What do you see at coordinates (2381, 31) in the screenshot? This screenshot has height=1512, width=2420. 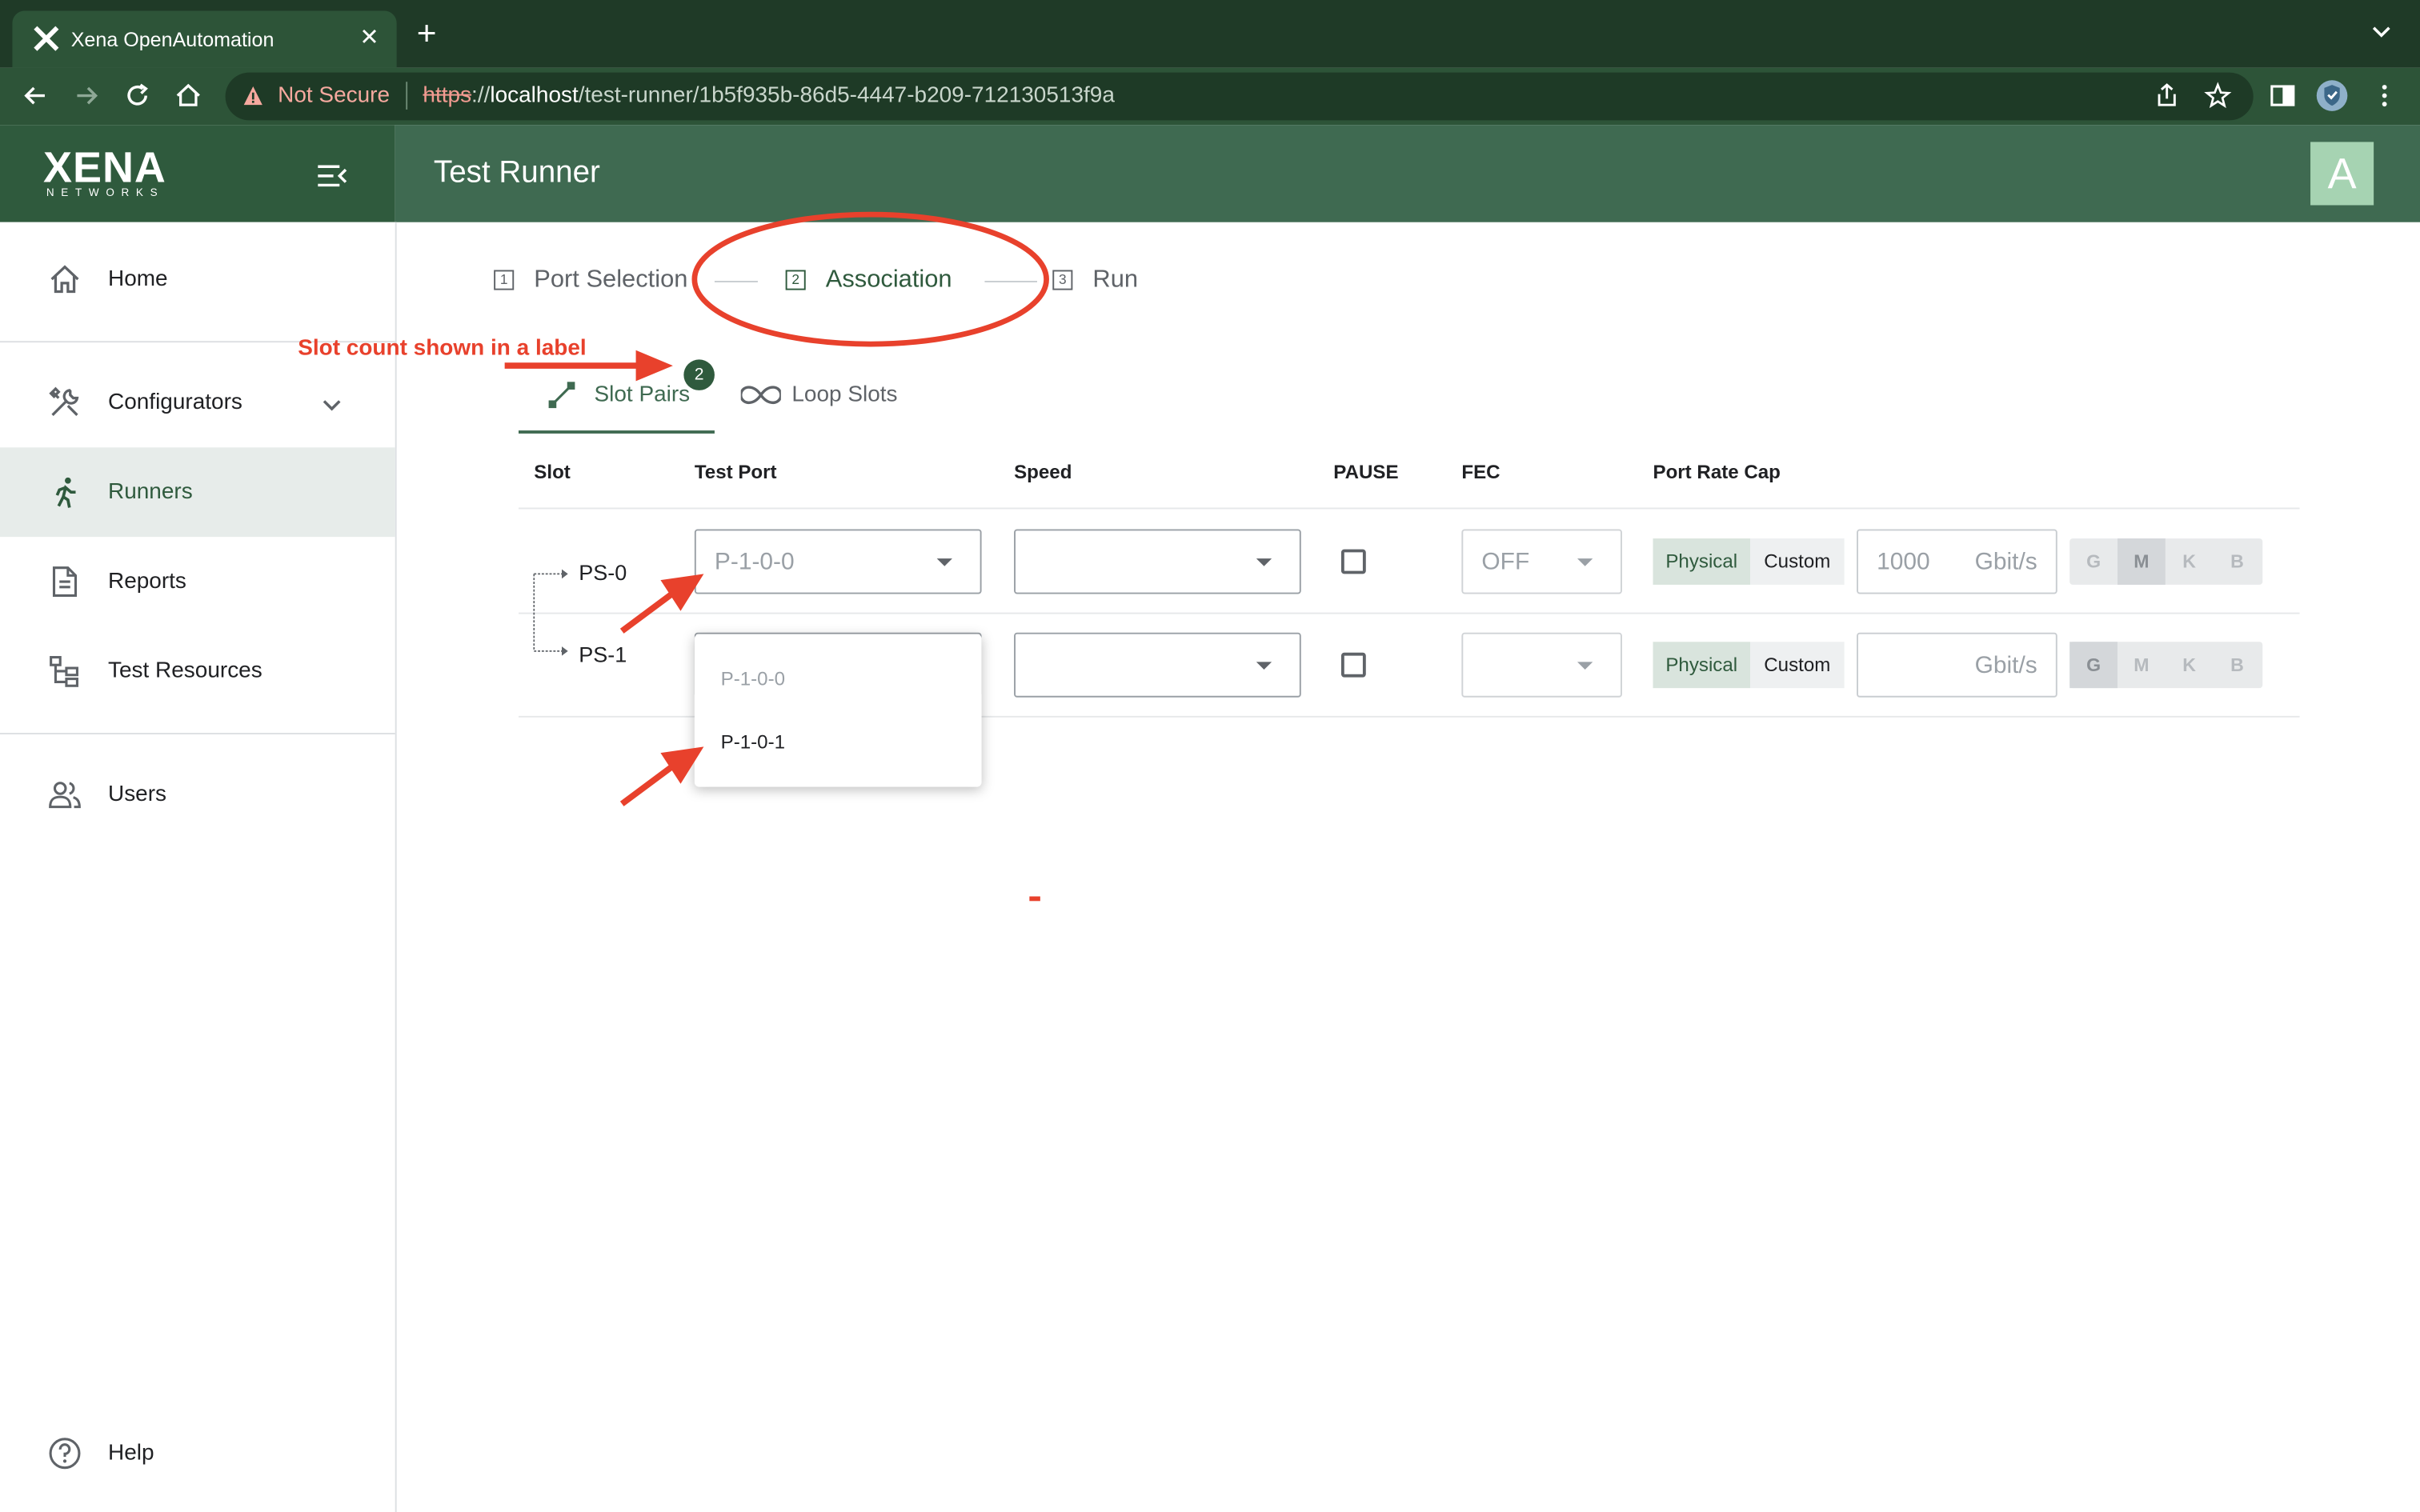 I see `tab-search-chevron-icon` at bounding box center [2381, 31].